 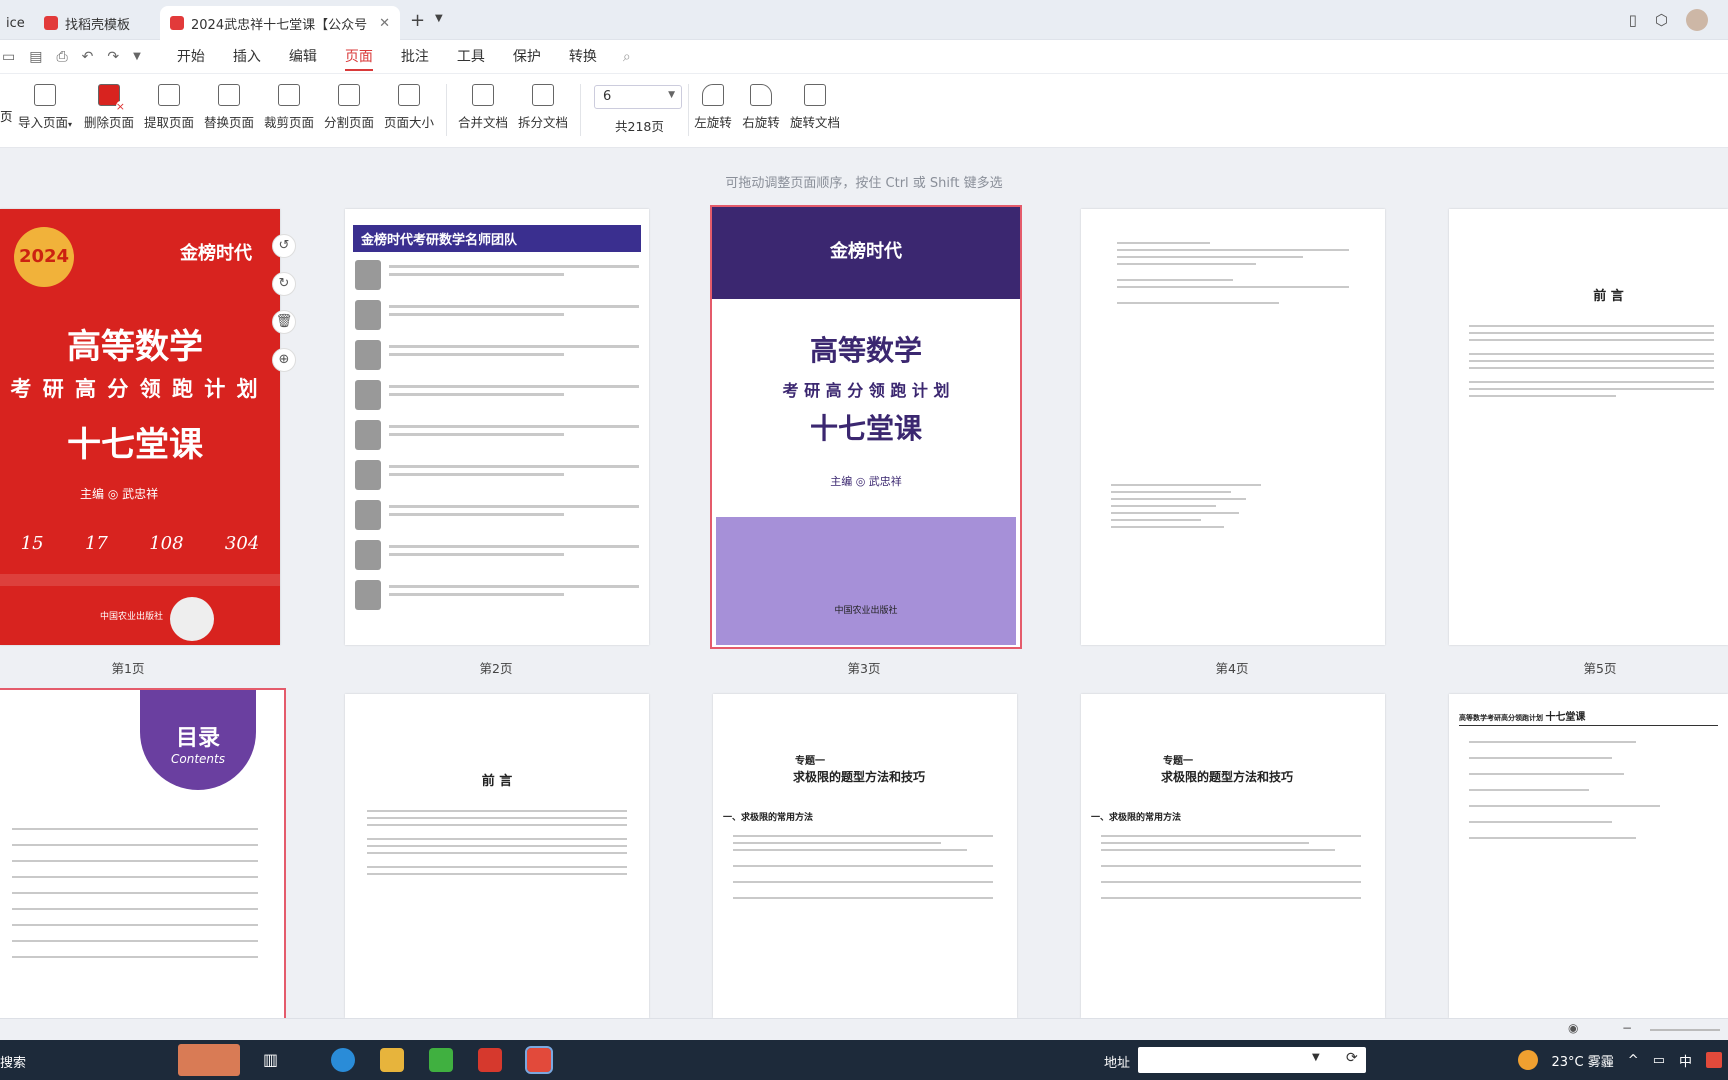 What do you see at coordinates (1627, 1028) in the screenshot?
I see `zoom-out-icon: −` at bounding box center [1627, 1028].